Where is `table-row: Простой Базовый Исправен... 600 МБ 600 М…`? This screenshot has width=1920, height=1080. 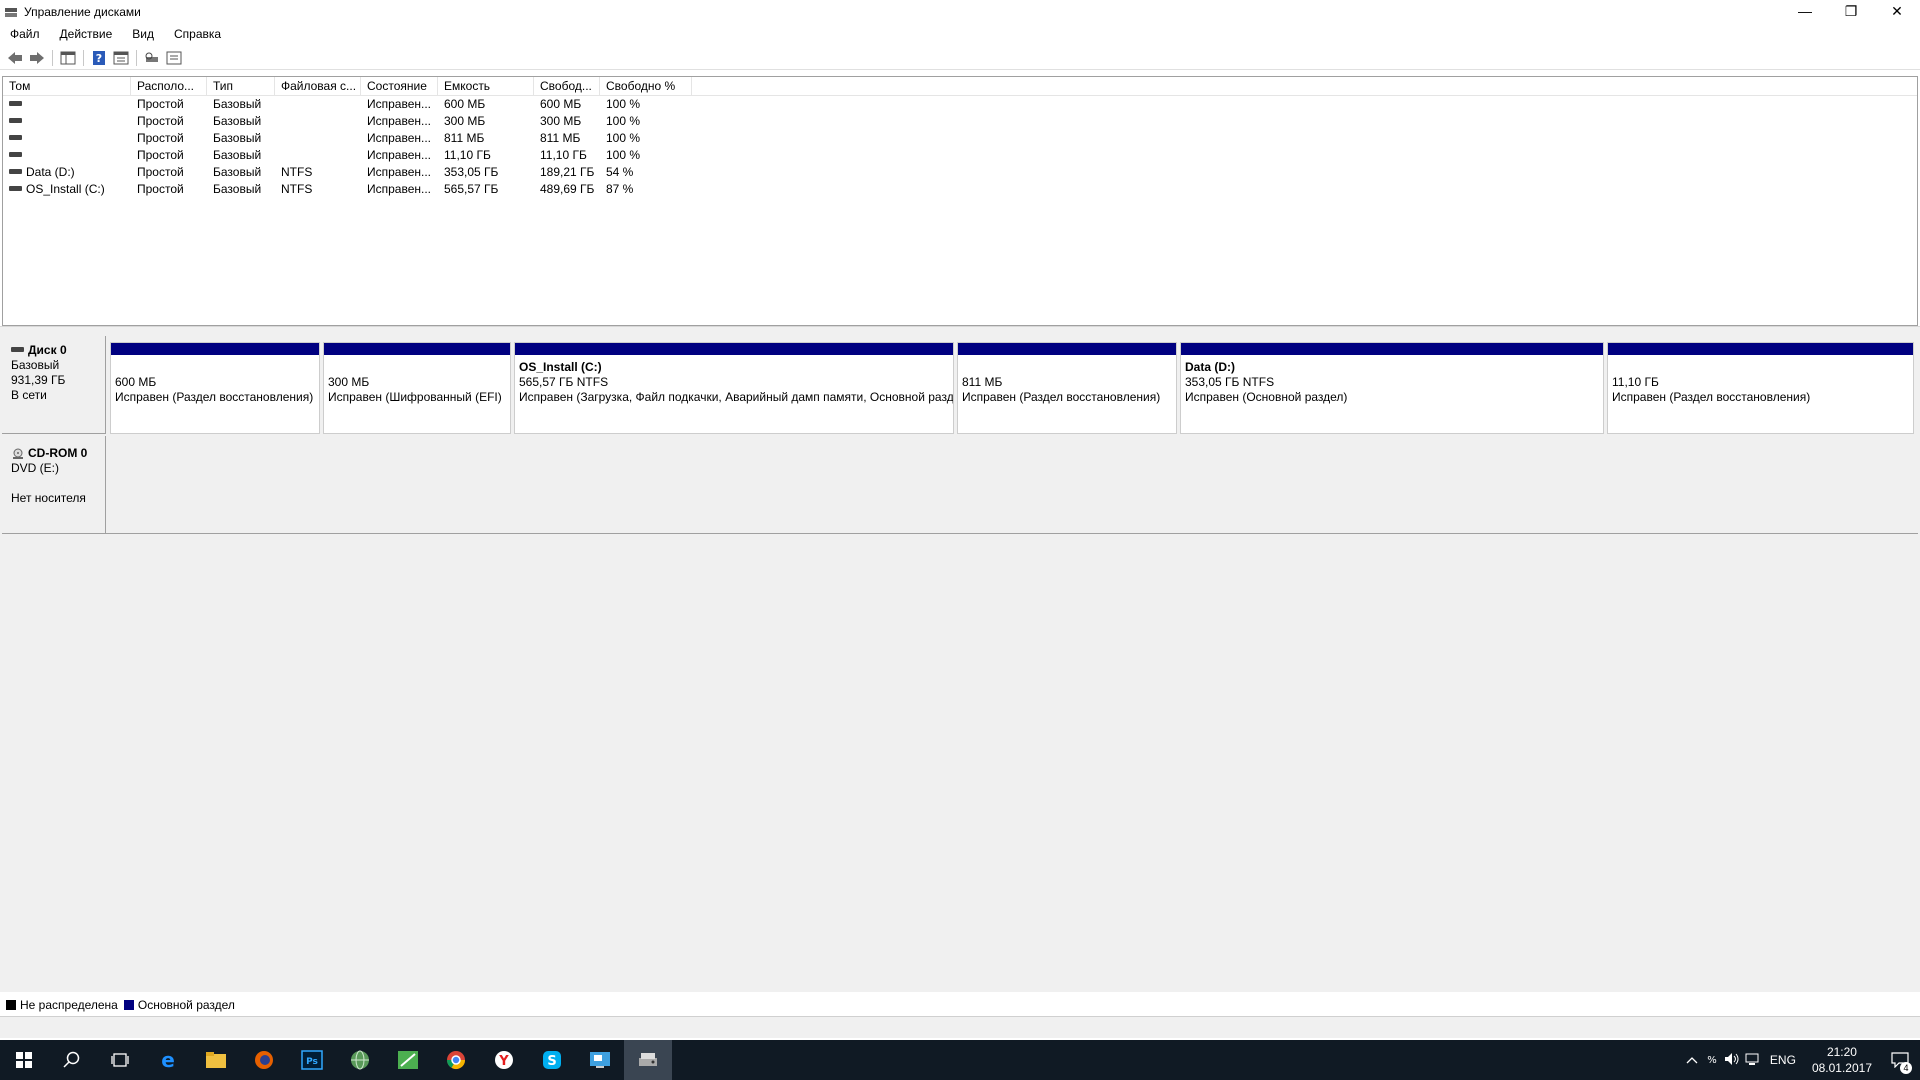
table-row: Простой Базовый Исправен... 600 МБ 600 М… is located at coordinates (960, 104).